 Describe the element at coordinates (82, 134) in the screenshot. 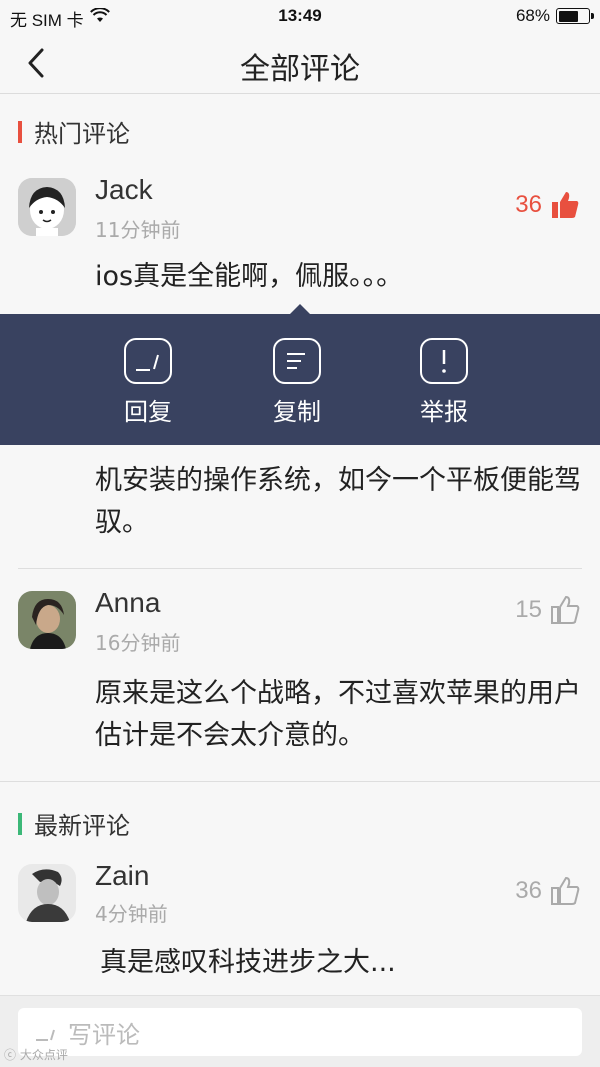

I see `hot-section-title: 热门评论` at that location.